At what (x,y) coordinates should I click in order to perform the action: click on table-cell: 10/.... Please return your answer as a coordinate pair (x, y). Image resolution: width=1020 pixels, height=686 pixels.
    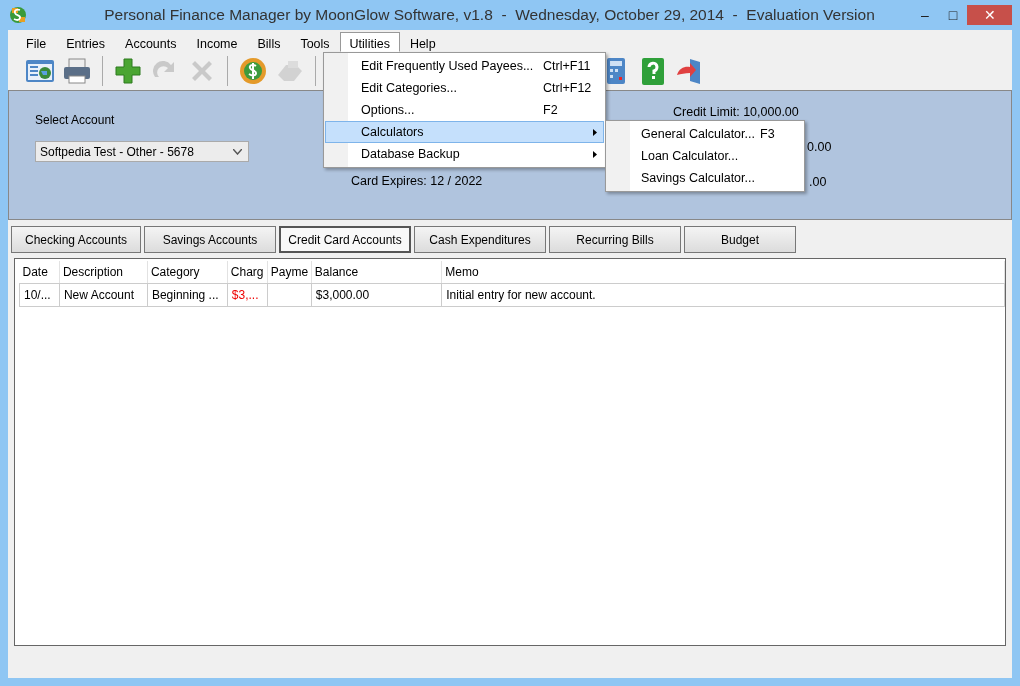
    Looking at the image, I should click on (39, 295).